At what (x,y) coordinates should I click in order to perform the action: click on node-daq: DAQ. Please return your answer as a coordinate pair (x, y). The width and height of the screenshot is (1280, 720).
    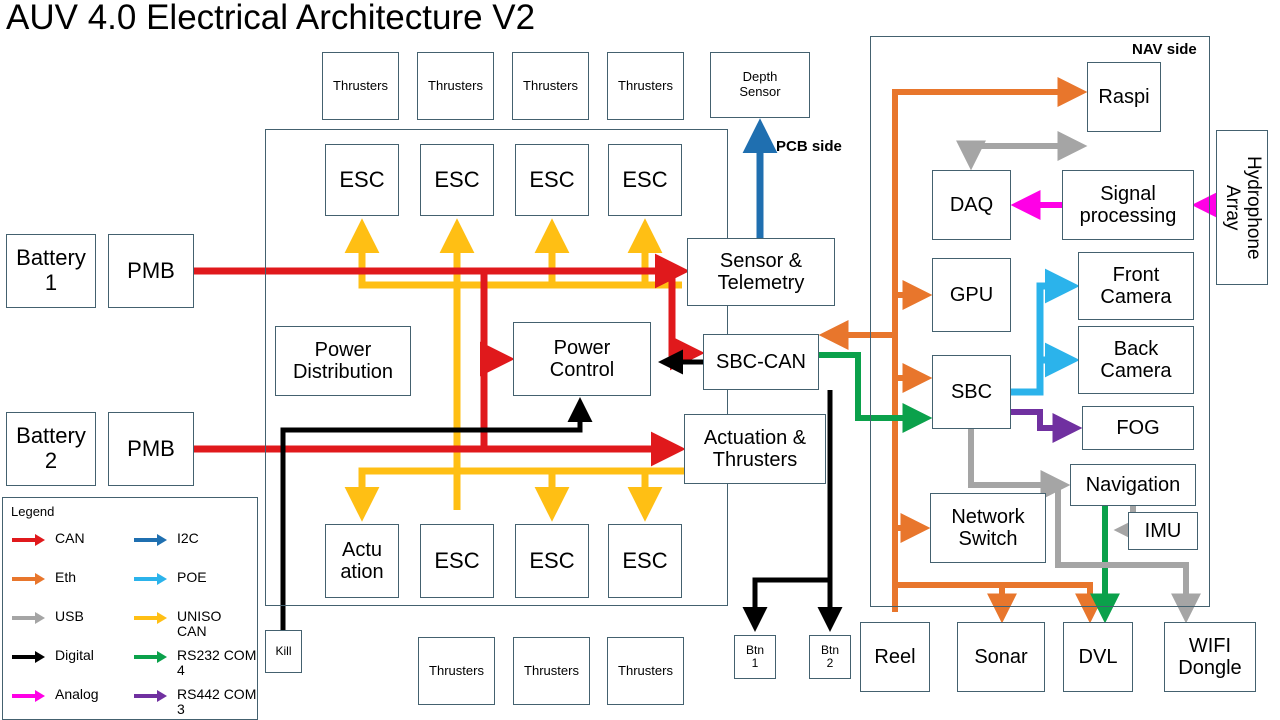
    Looking at the image, I should click on (971, 205).